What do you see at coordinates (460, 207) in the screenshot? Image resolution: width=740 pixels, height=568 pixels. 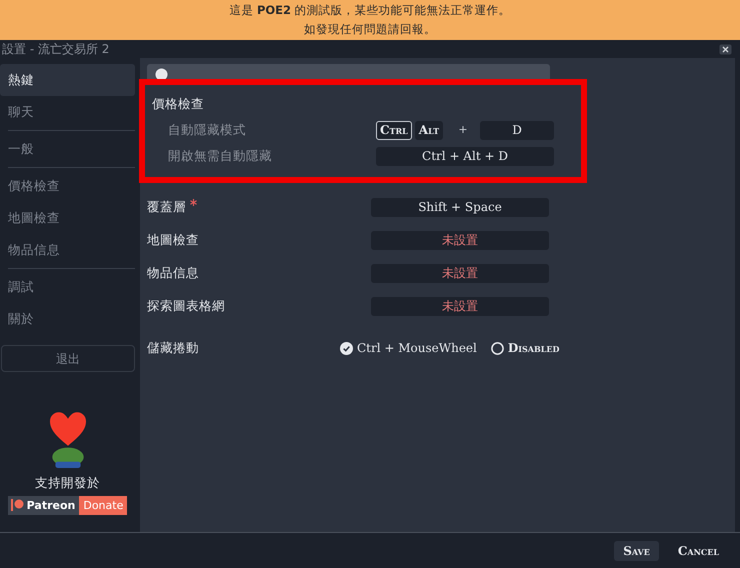 I see `hotkey-field: Shift + Space` at bounding box center [460, 207].